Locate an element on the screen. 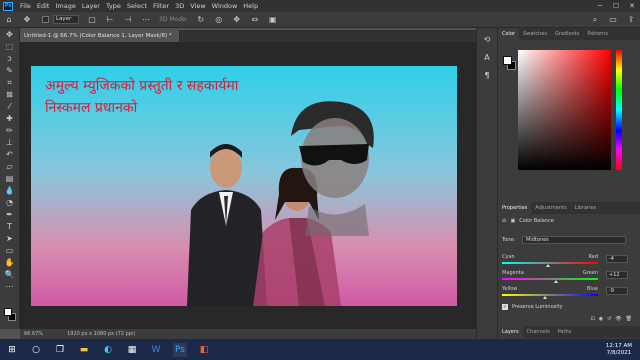  character-panel-icon: A is located at coordinates (487, 58).